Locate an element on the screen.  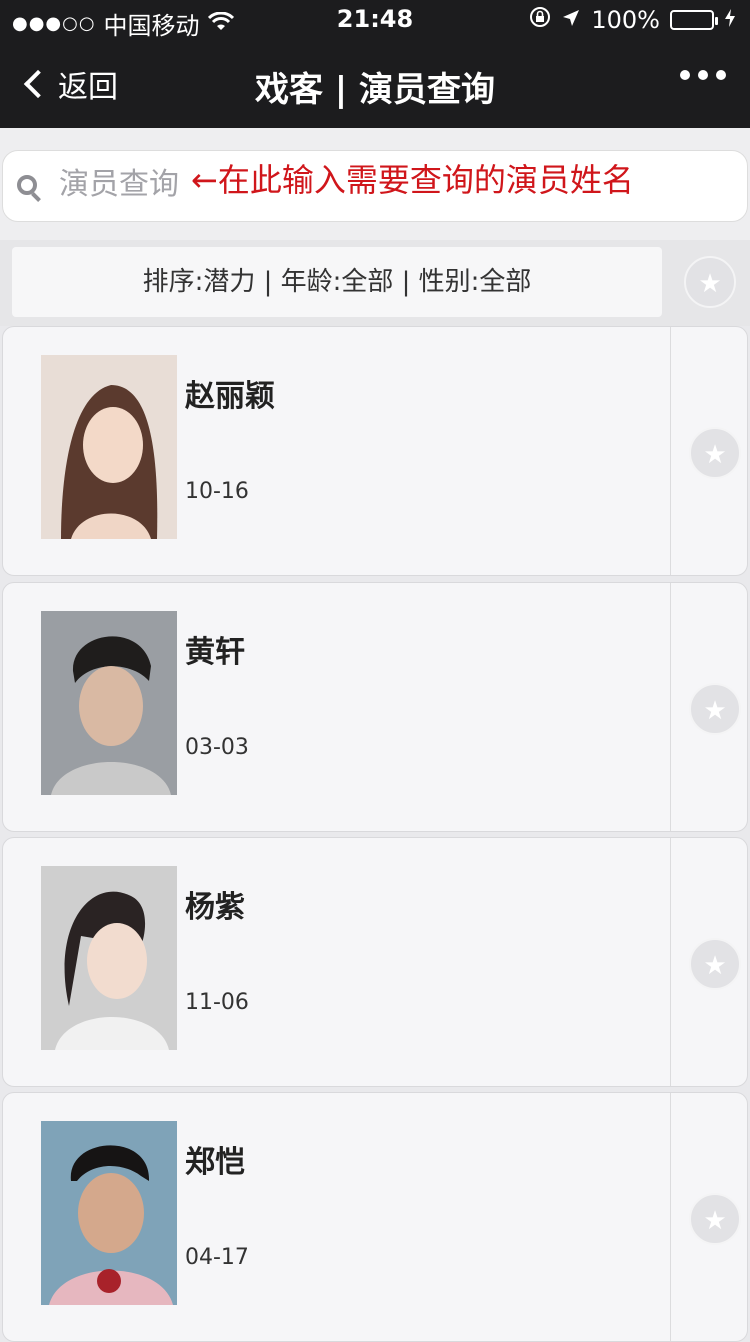
search-annotation: ←在此输入需要查询的演员姓名 is located at coordinates (412, 180).